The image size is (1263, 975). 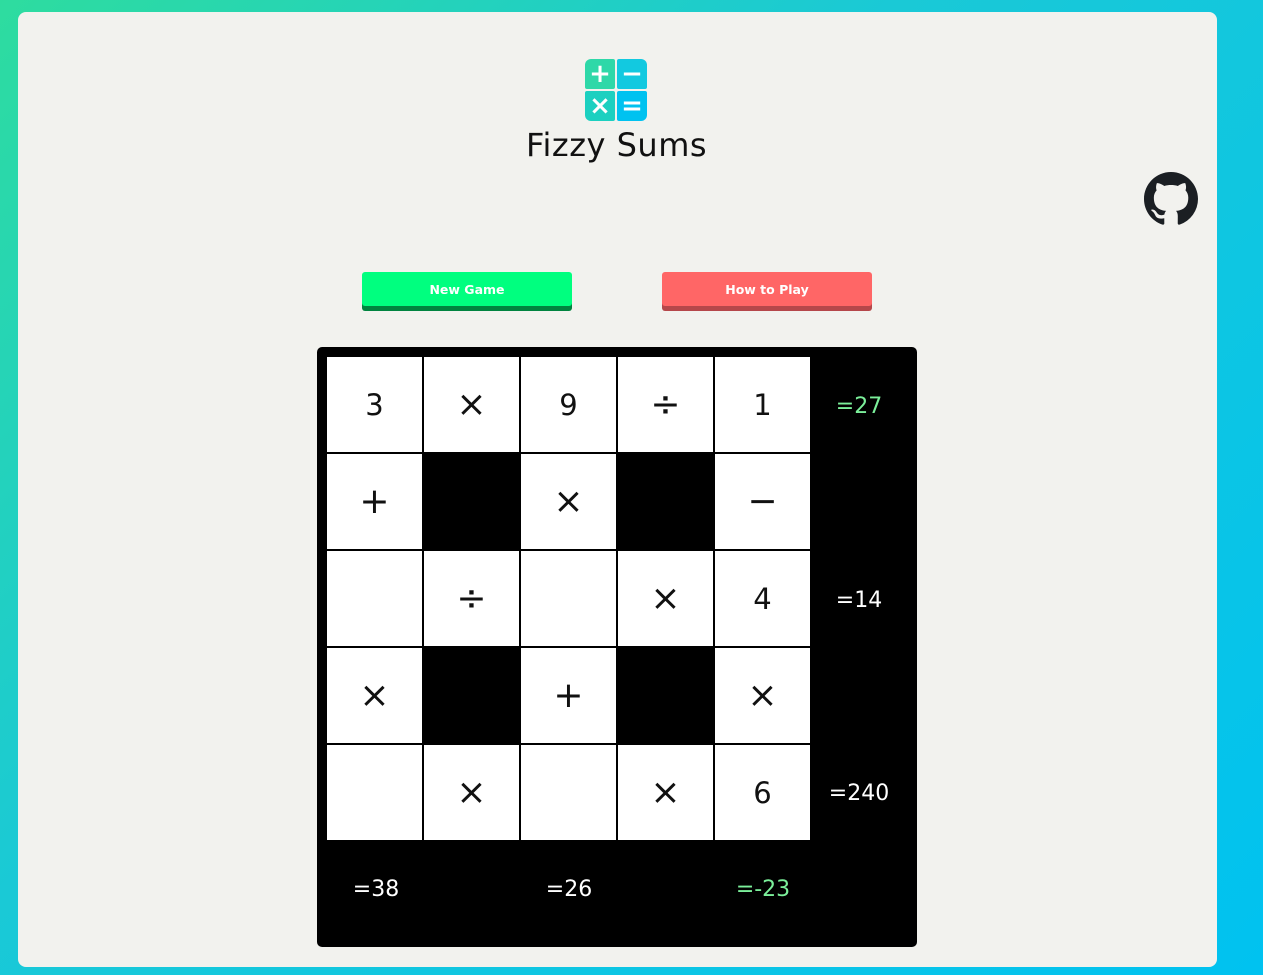 What do you see at coordinates (600, 74) in the screenshot?
I see `plus-icon: +` at bounding box center [600, 74].